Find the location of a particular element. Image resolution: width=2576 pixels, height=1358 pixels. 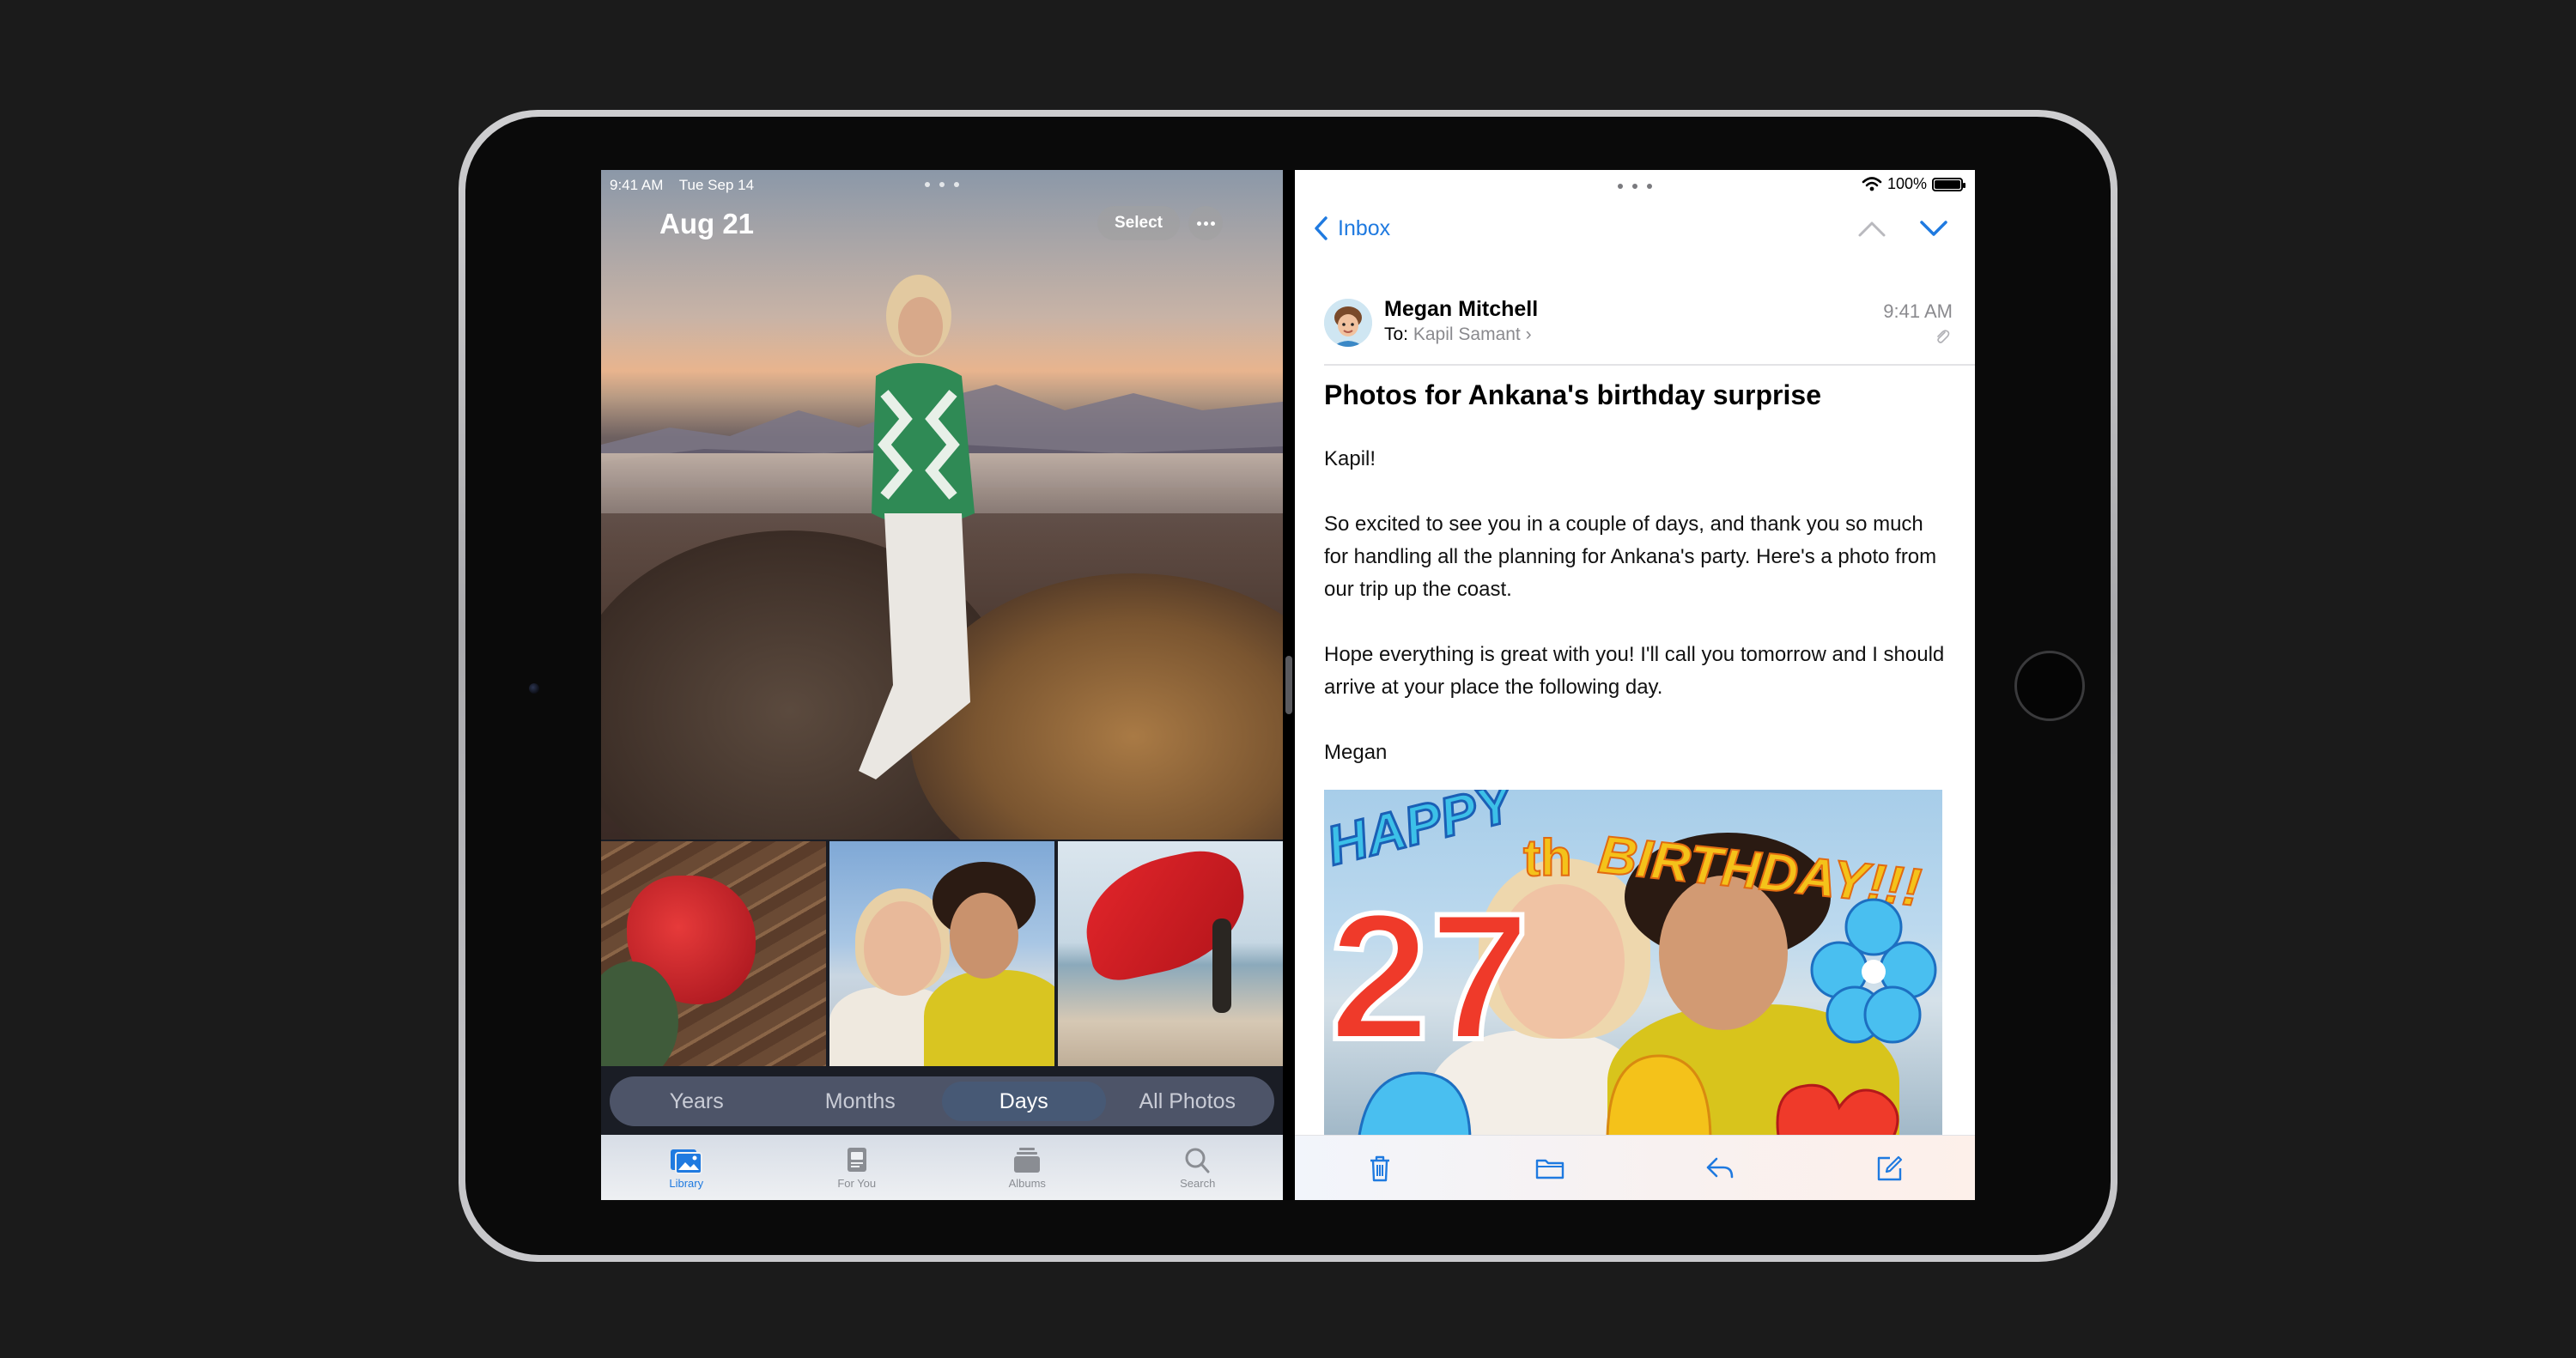

doodle-suffix: th is located at coordinates (1547, 858).